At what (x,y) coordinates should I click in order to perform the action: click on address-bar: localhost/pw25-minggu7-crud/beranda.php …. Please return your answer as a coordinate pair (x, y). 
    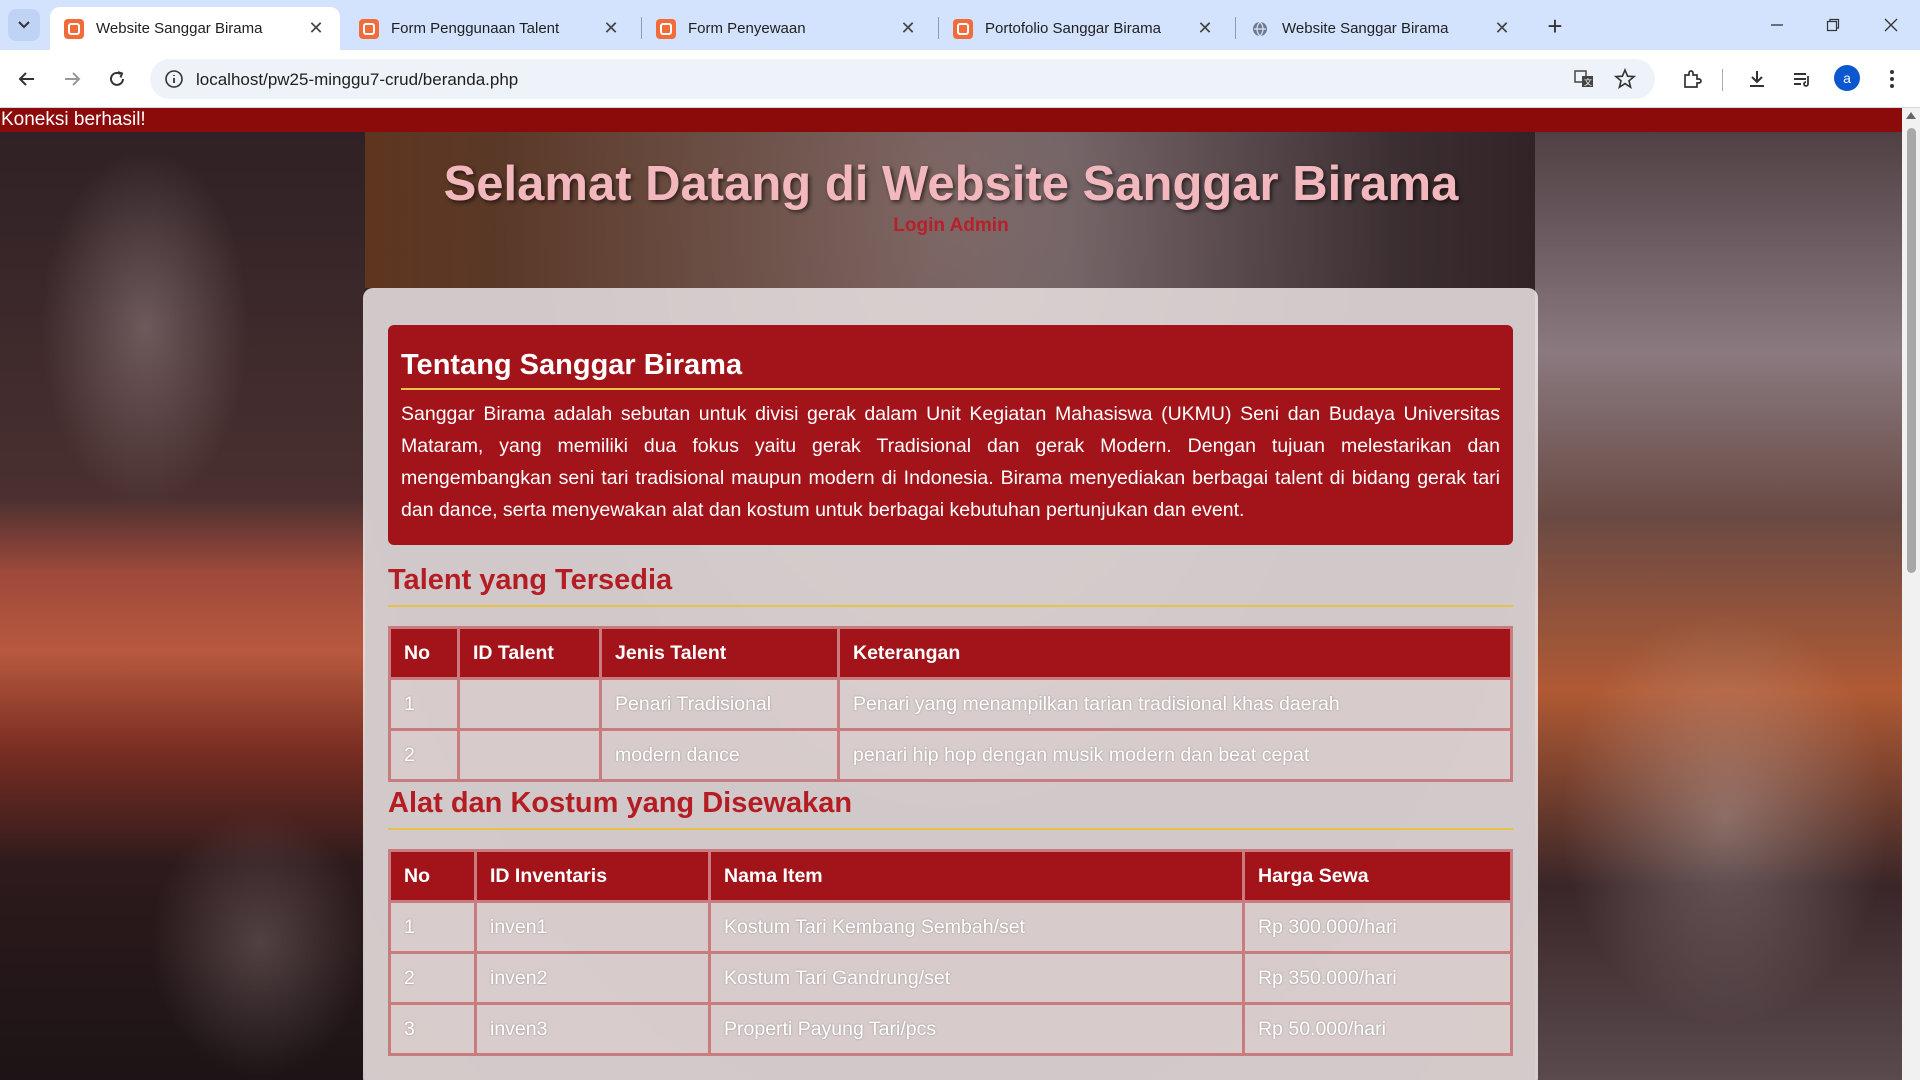
    Looking at the image, I should click on (902, 79).